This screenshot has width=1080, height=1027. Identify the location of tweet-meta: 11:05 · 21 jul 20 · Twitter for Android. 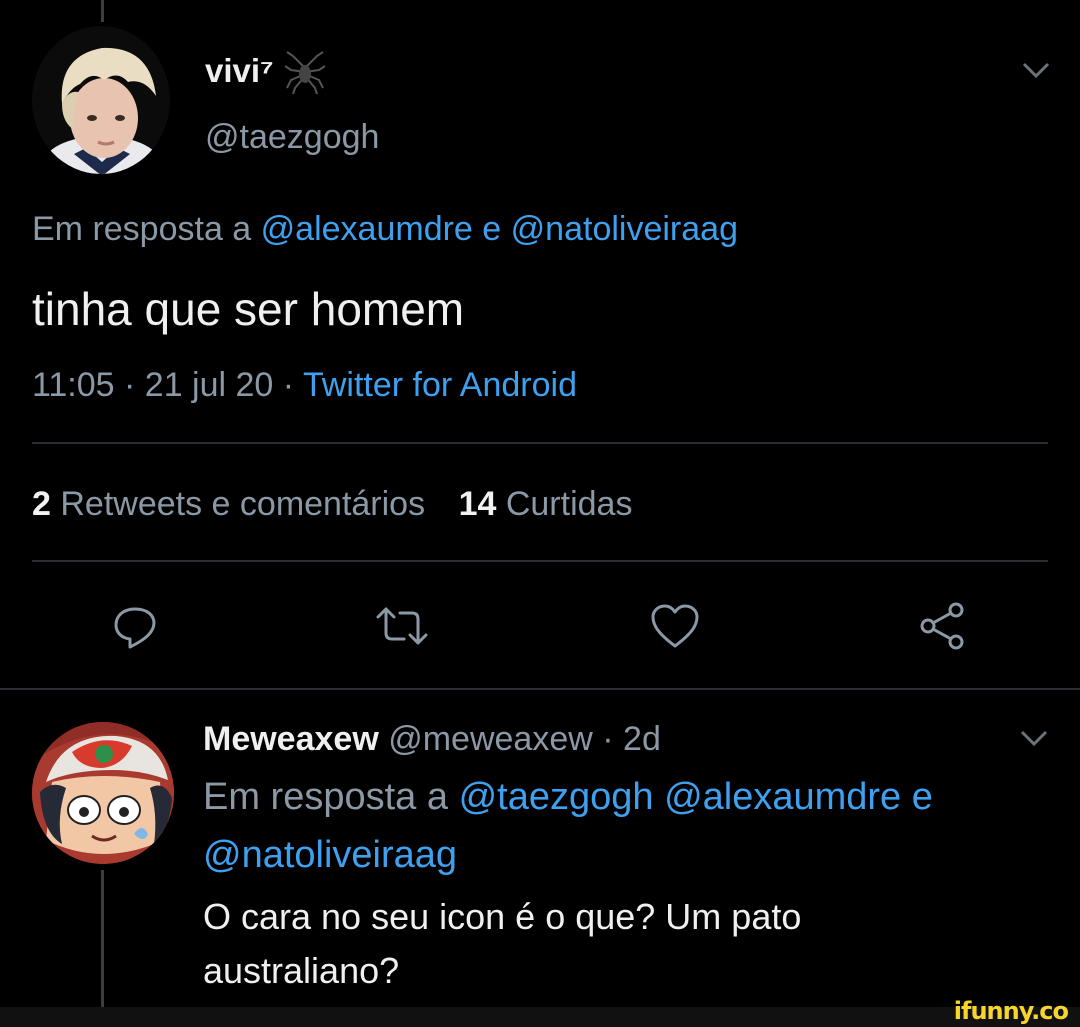
(304, 385).